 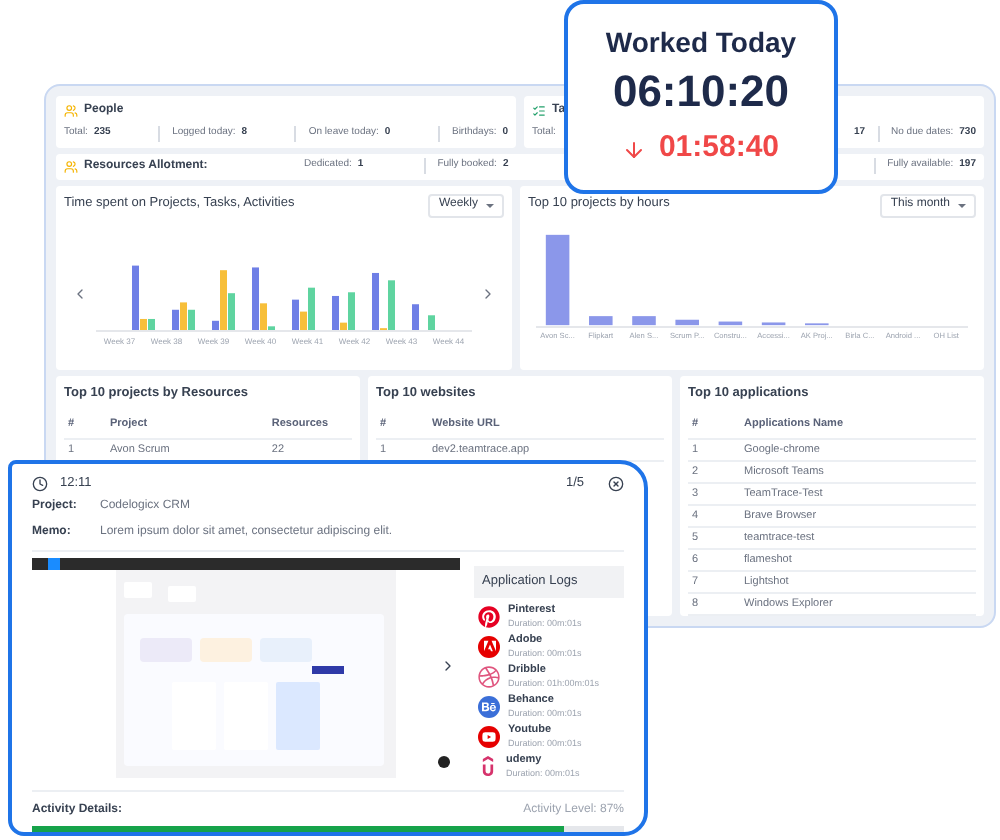 What do you see at coordinates (616, 483) in the screenshot?
I see `close-icon` at bounding box center [616, 483].